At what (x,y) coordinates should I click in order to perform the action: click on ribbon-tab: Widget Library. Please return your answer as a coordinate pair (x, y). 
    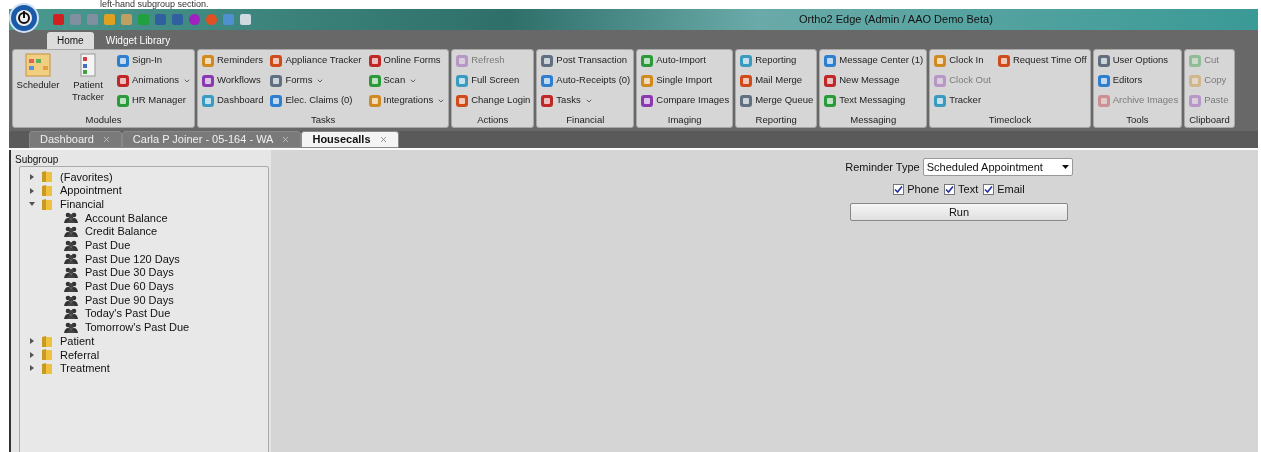
    Looking at the image, I should click on (138, 40).